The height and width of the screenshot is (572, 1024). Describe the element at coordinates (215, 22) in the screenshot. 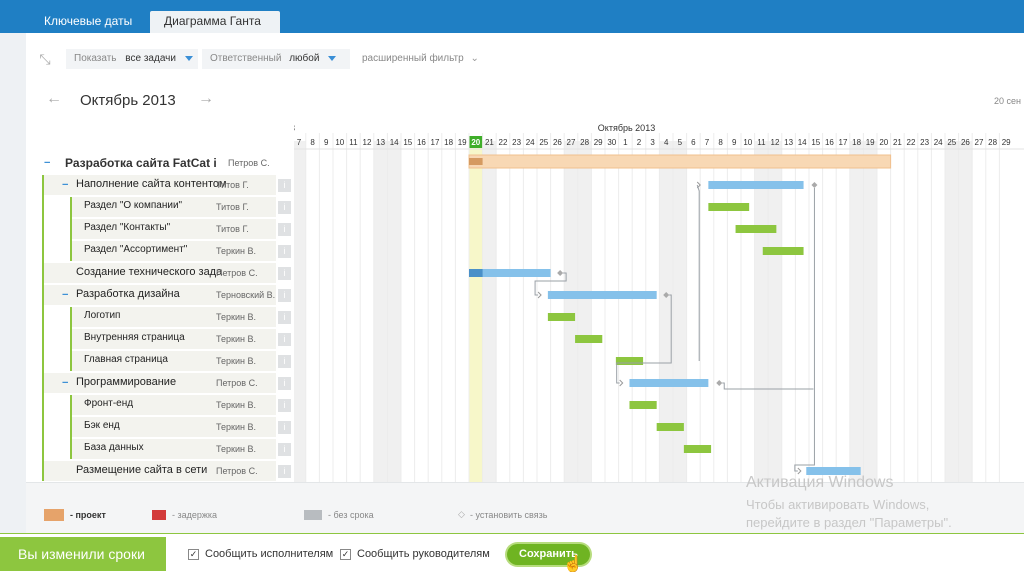

I see `tab-gantt: Диаграмма Ганта` at that location.